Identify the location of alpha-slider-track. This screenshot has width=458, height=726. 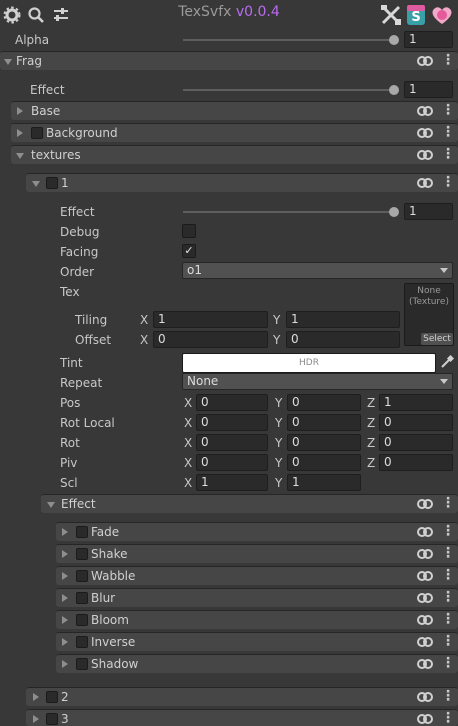
(289, 40).